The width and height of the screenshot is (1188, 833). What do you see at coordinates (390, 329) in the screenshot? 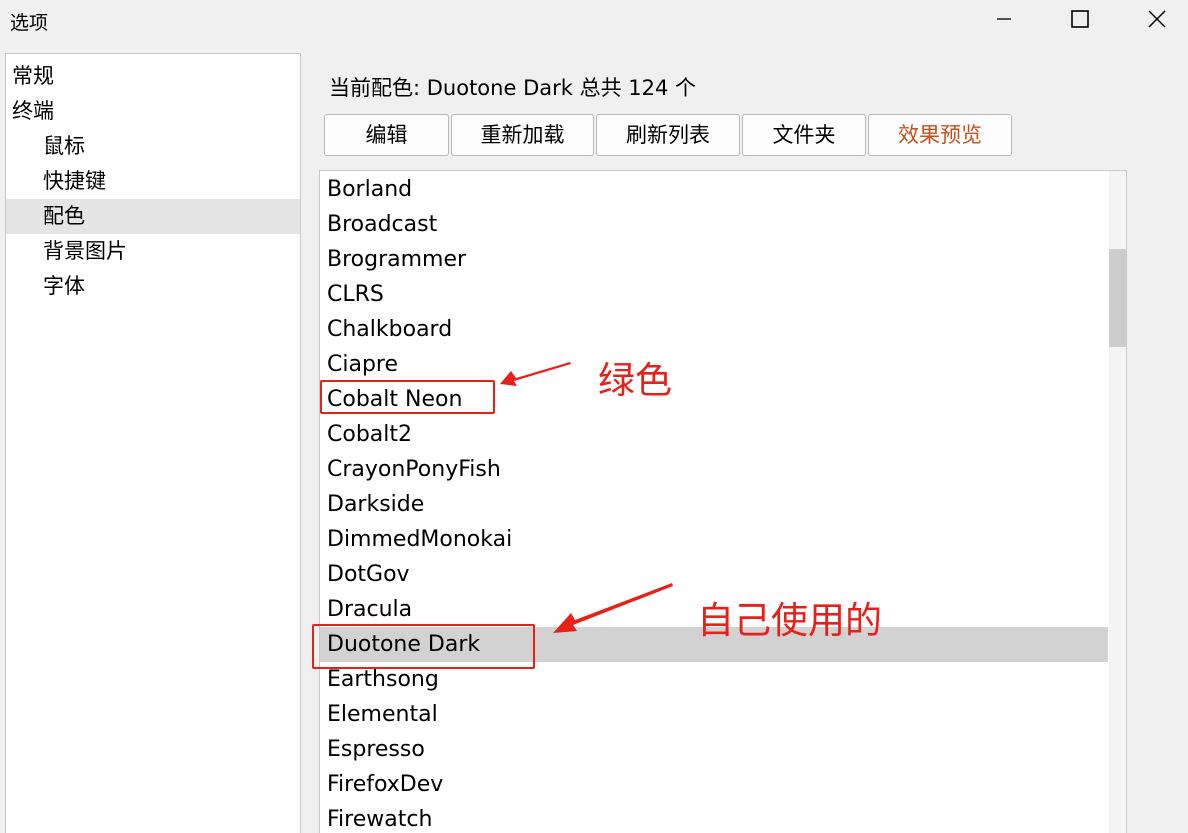
I see `scheme-name: Chalkboard` at bounding box center [390, 329].